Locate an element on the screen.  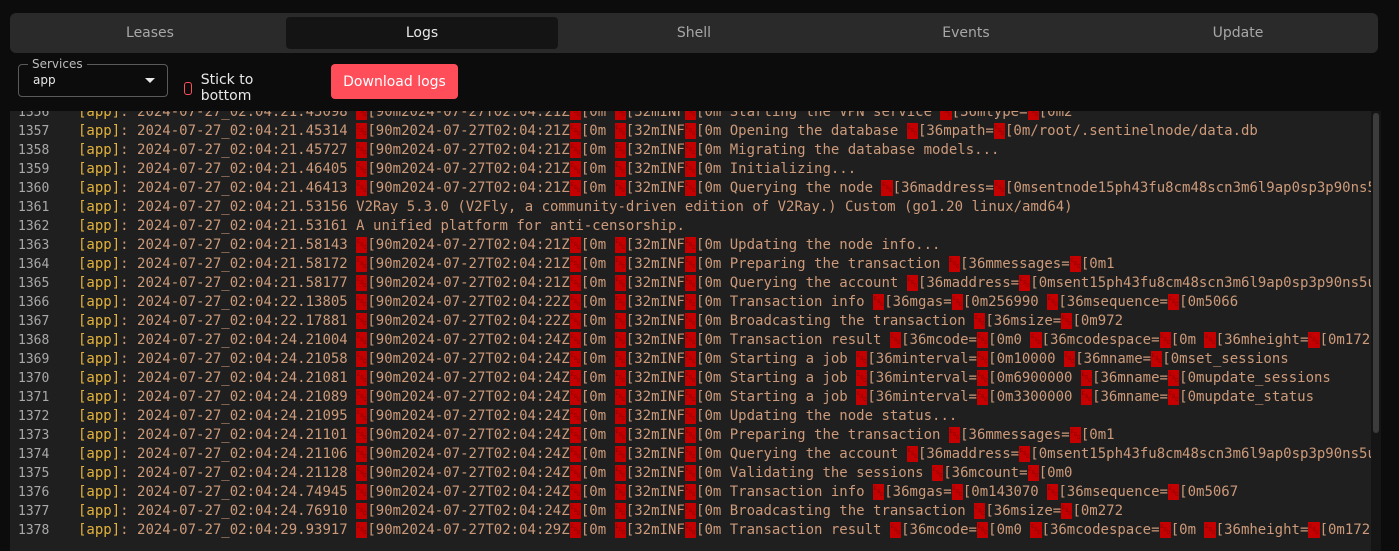
log-line-number: 1372 is located at coordinates (34, 416).